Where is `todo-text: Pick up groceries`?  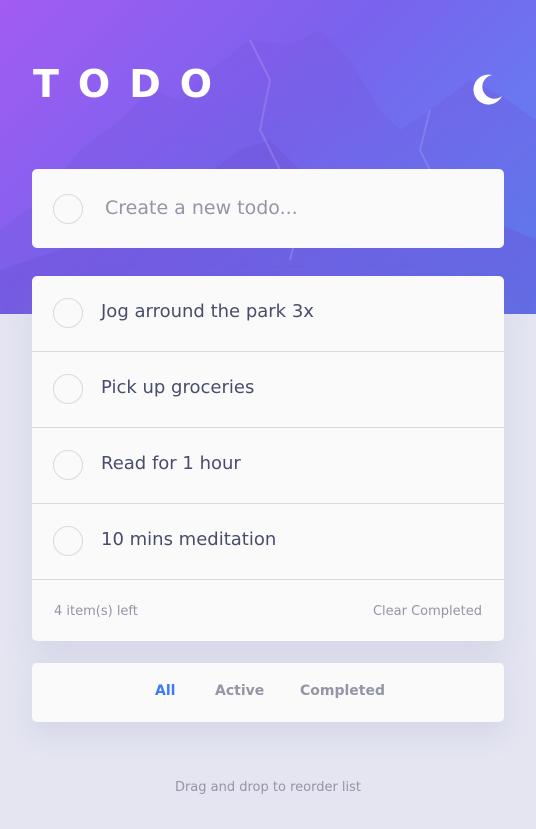
todo-text: Pick up groceries is located at coordinates (178, 387).